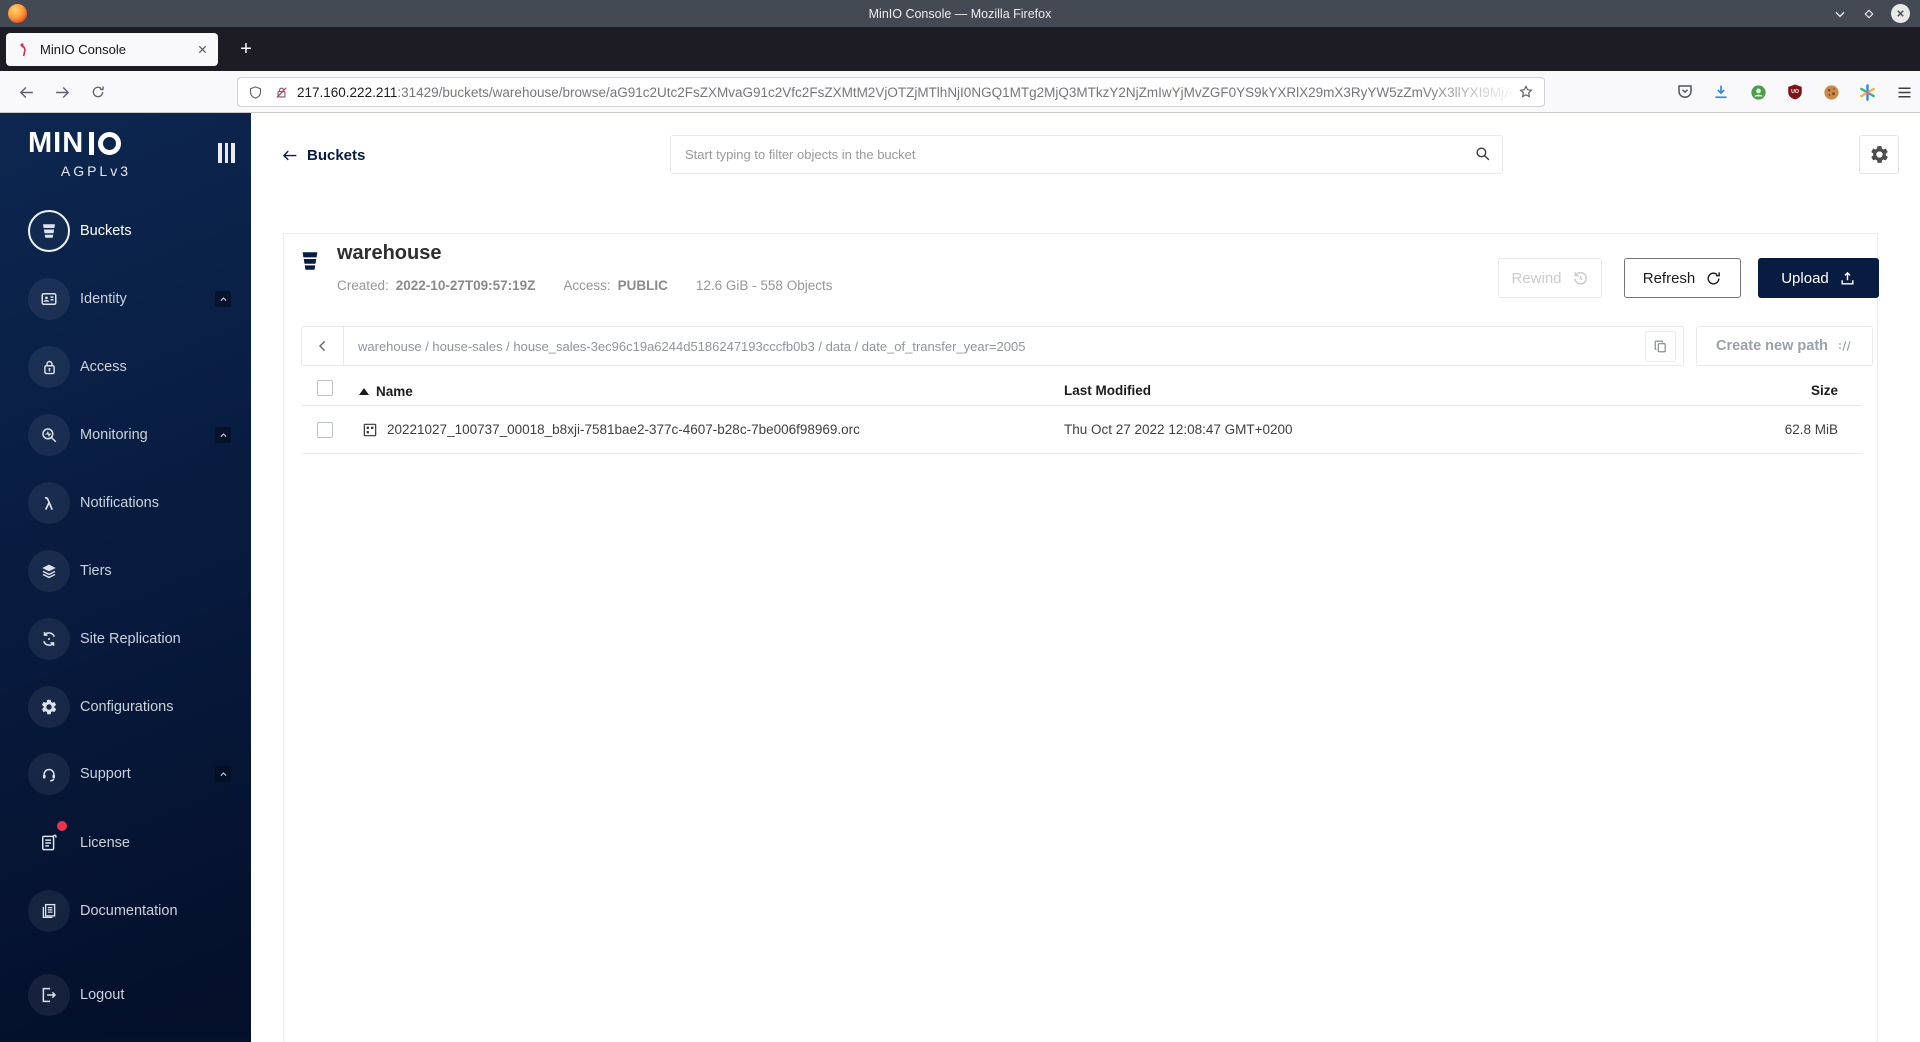 Image resolution: width=1920 pixels, height=1042 pixels. I want to click on browser-reload-button, so click(98, 92).